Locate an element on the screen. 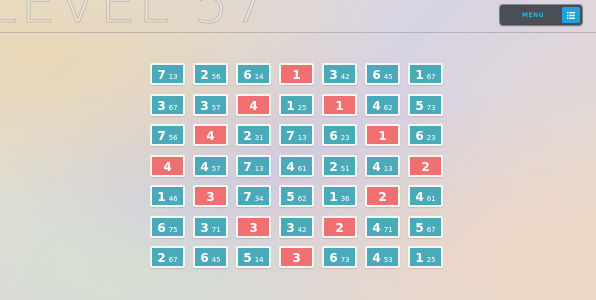  tile-subvalue: 36 is located at coordinates (345, 199).